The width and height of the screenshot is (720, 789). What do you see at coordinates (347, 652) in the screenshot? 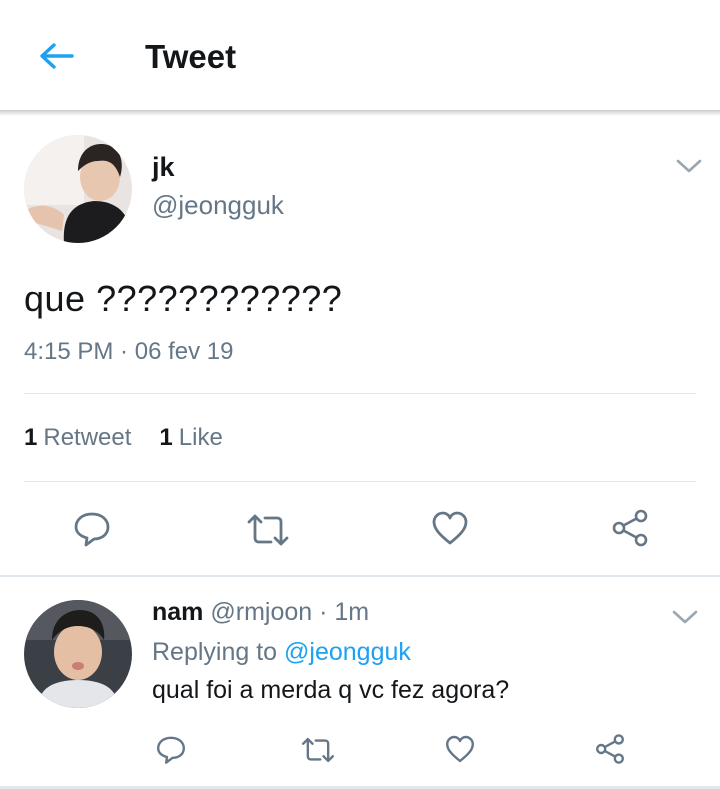
I see `mention-link: @jeongguk` at bounding box center [347, 652].